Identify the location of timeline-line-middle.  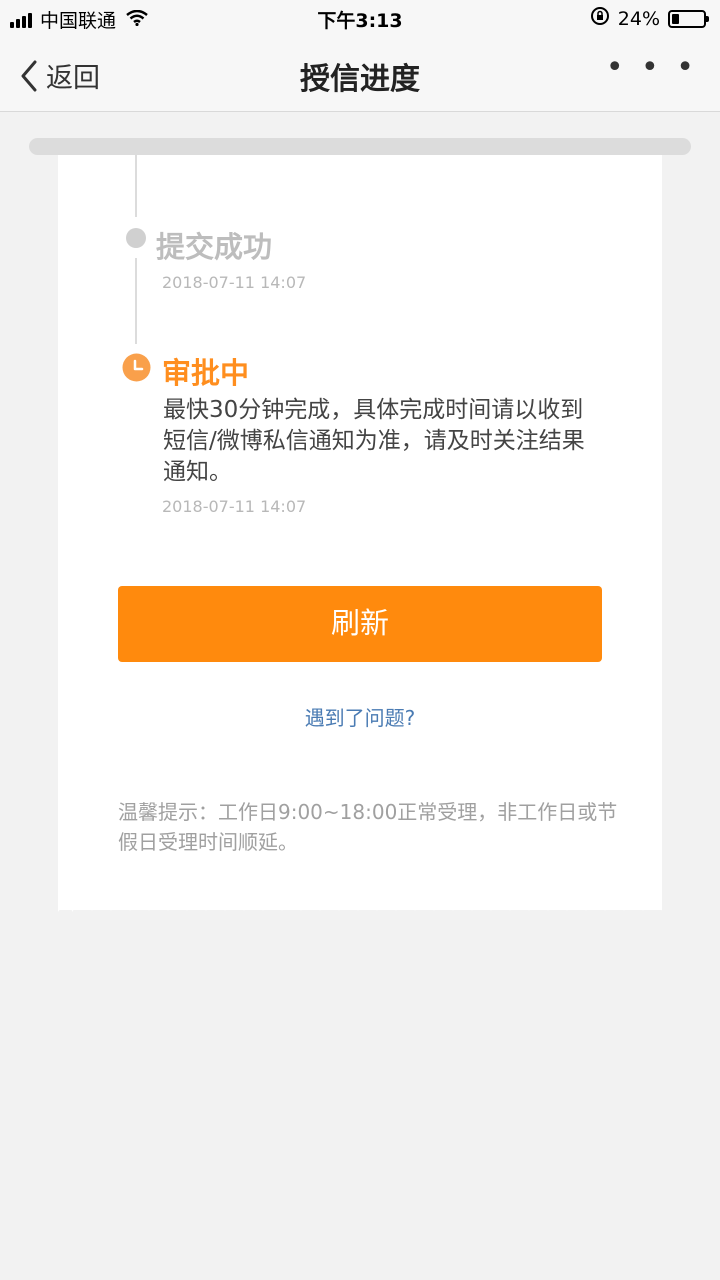
(136, 301).